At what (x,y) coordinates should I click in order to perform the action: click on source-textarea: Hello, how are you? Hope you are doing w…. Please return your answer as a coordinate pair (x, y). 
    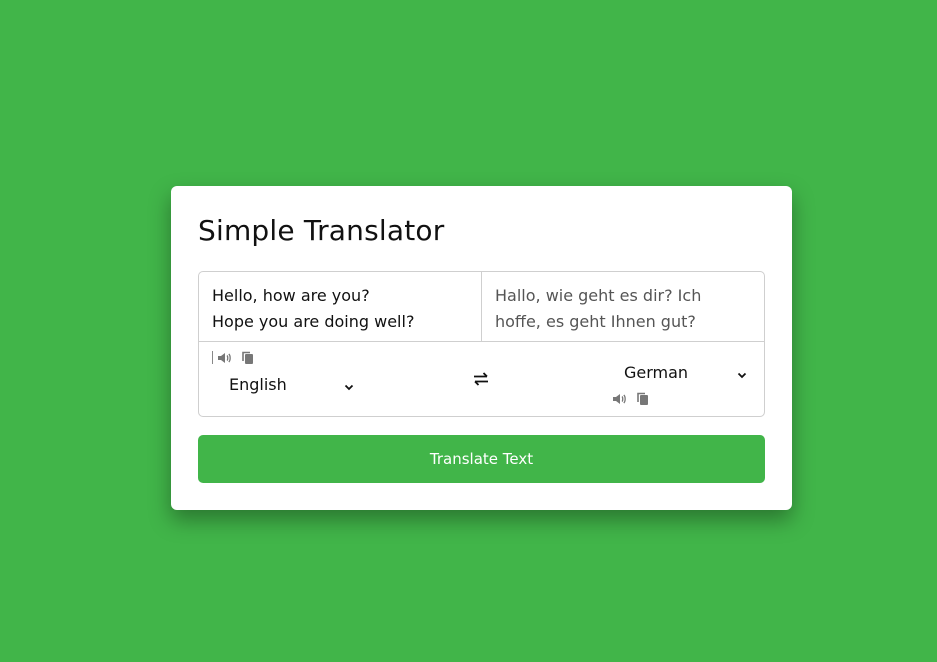
    Looking at the image, I should click on (340, 306).